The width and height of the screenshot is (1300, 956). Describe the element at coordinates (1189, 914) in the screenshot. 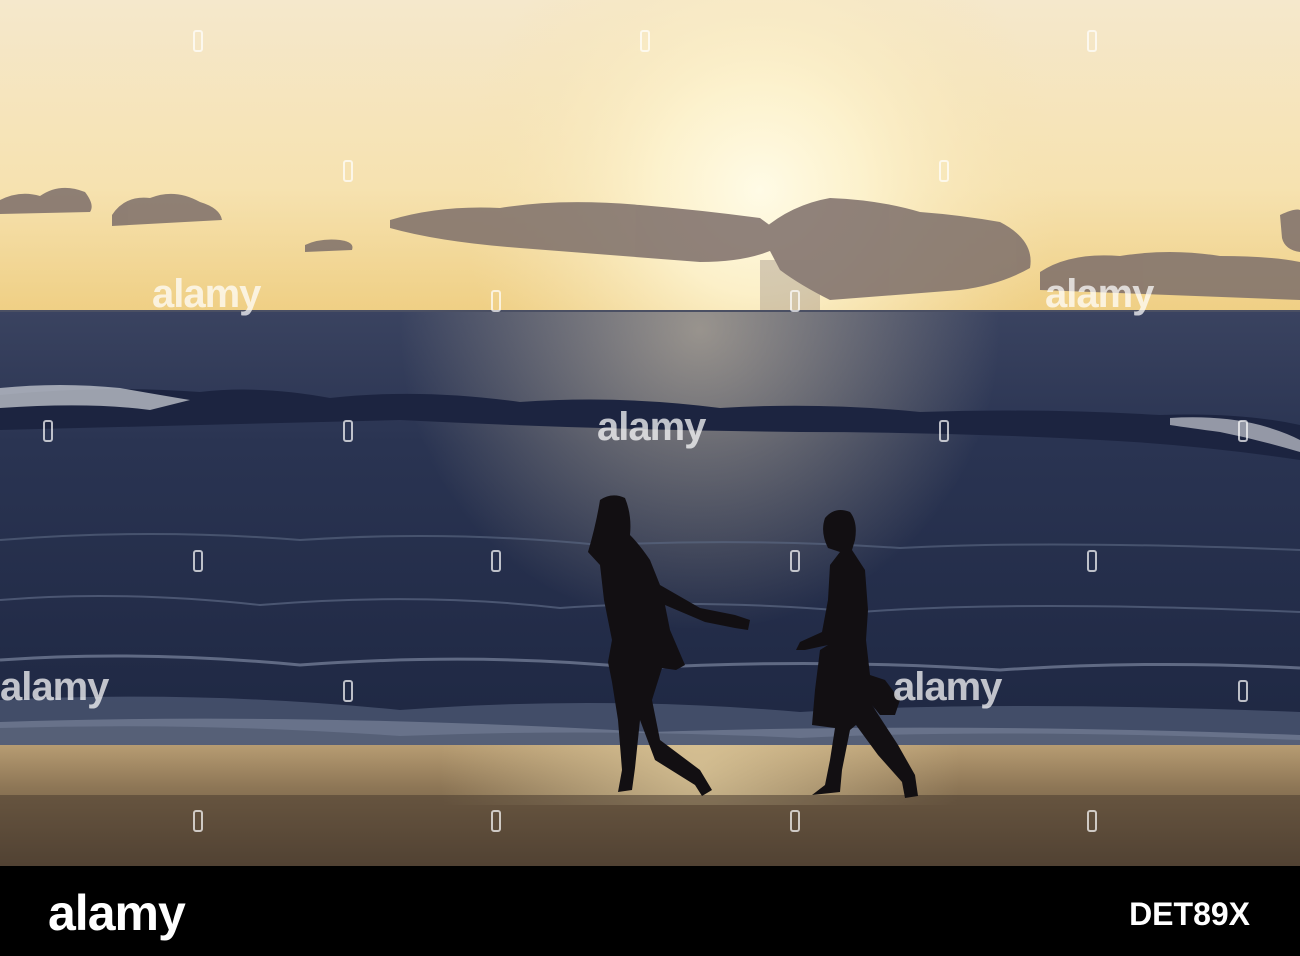

I see `image-code: DET89X` at that location.